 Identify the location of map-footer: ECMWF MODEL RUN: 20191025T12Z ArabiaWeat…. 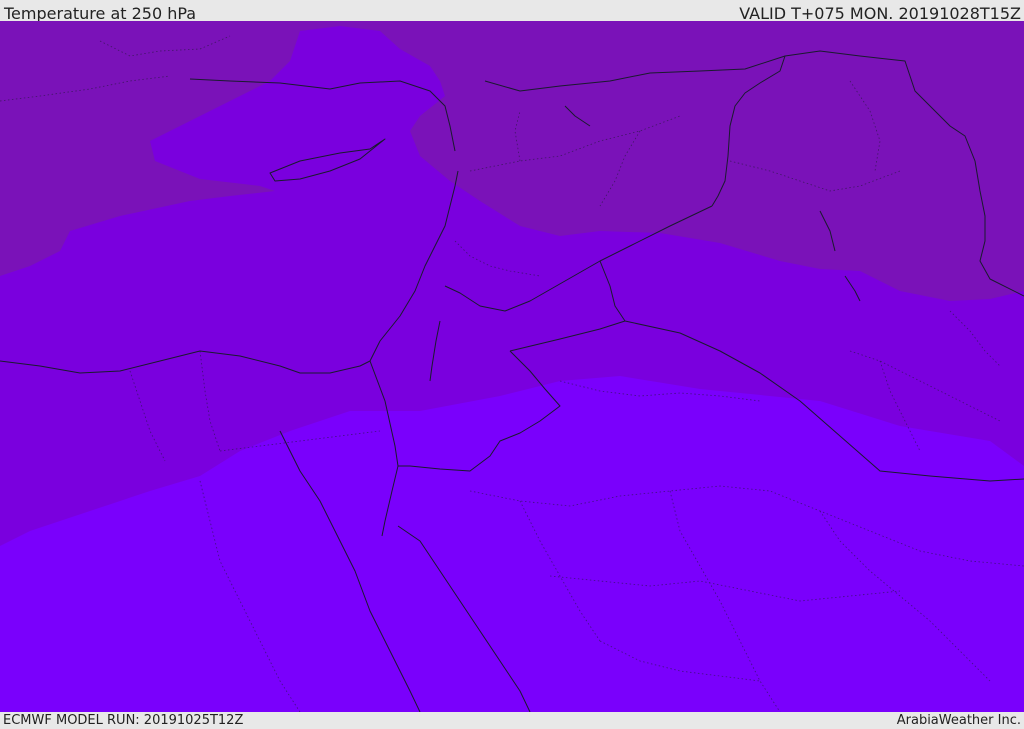
(512, 720).